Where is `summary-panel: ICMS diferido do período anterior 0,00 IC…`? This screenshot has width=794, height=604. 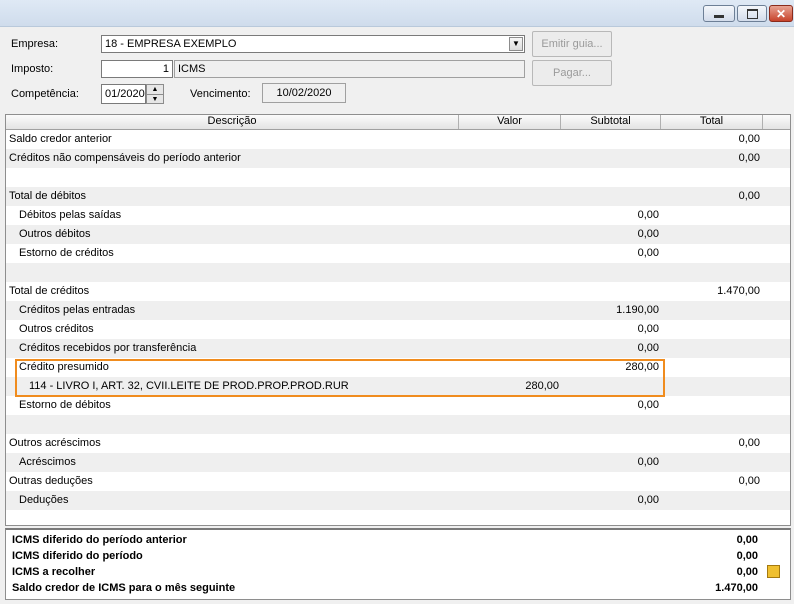 summary-panel: ICMS diferido do período anterior 0,00 IC… is located at coordinates (398, 564).